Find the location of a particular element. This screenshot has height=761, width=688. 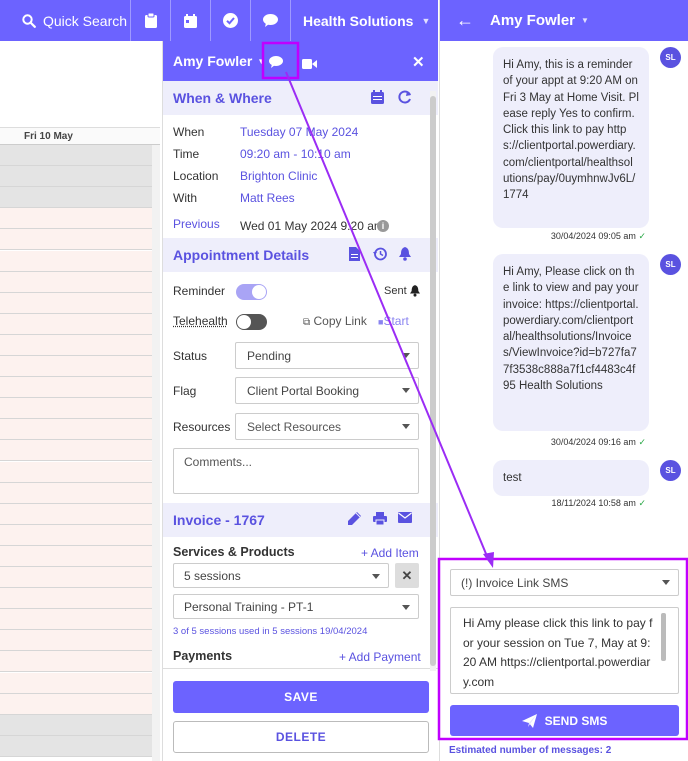

video-call-button is located at coordinates (309, 64).